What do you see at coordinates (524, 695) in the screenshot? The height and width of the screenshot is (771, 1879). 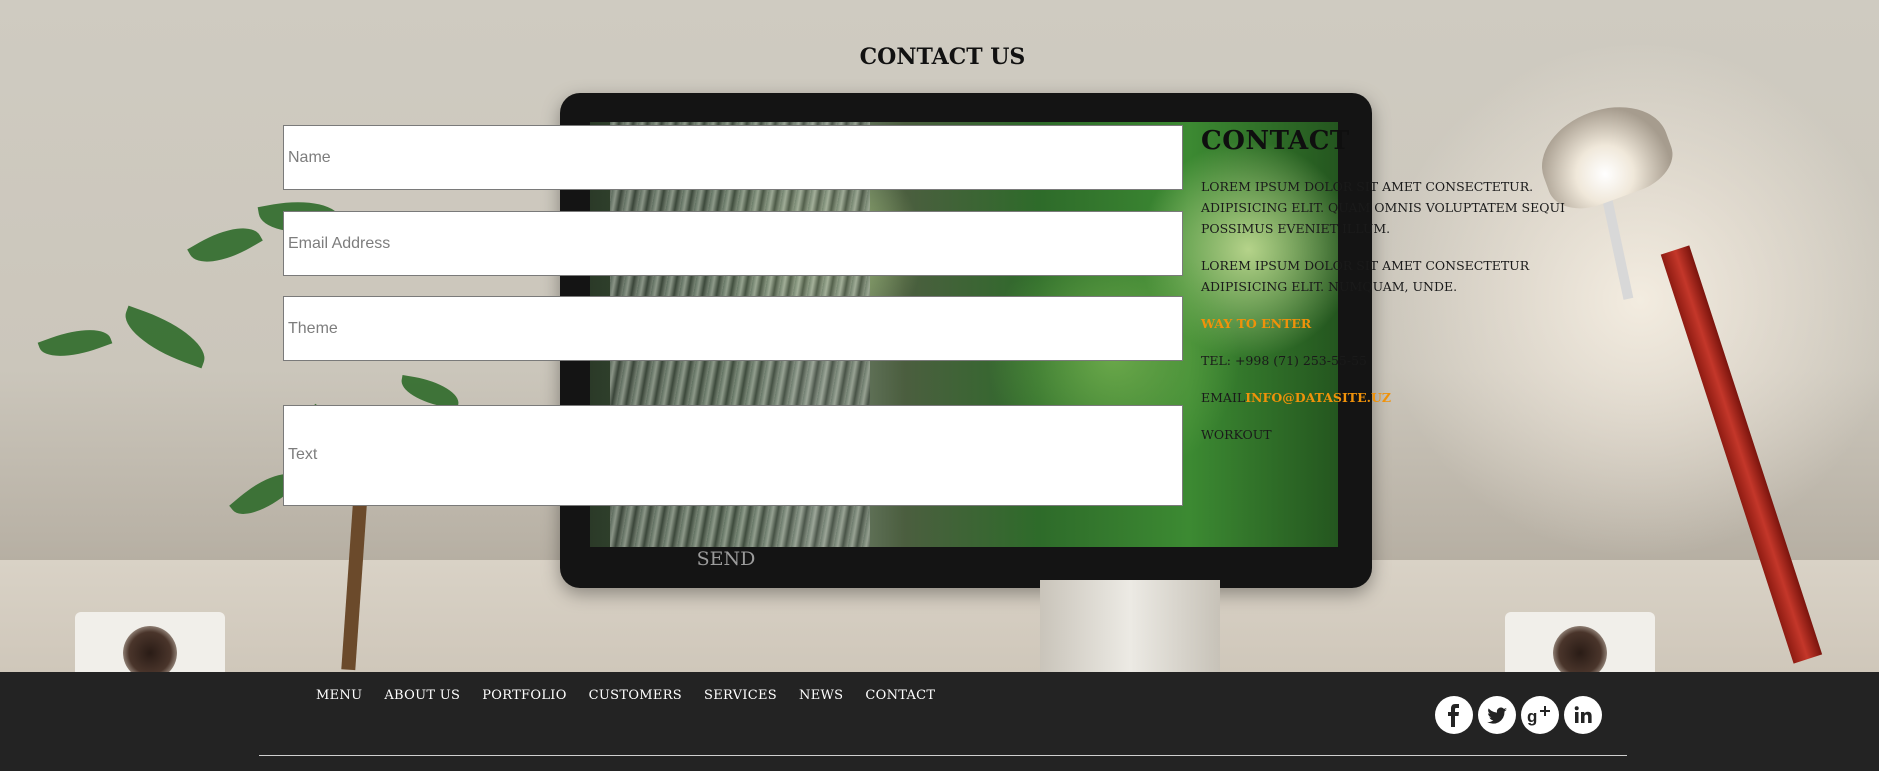 I see `footer-nav-portfolio: PORTFOLIO` at bounding box center [524, 695].